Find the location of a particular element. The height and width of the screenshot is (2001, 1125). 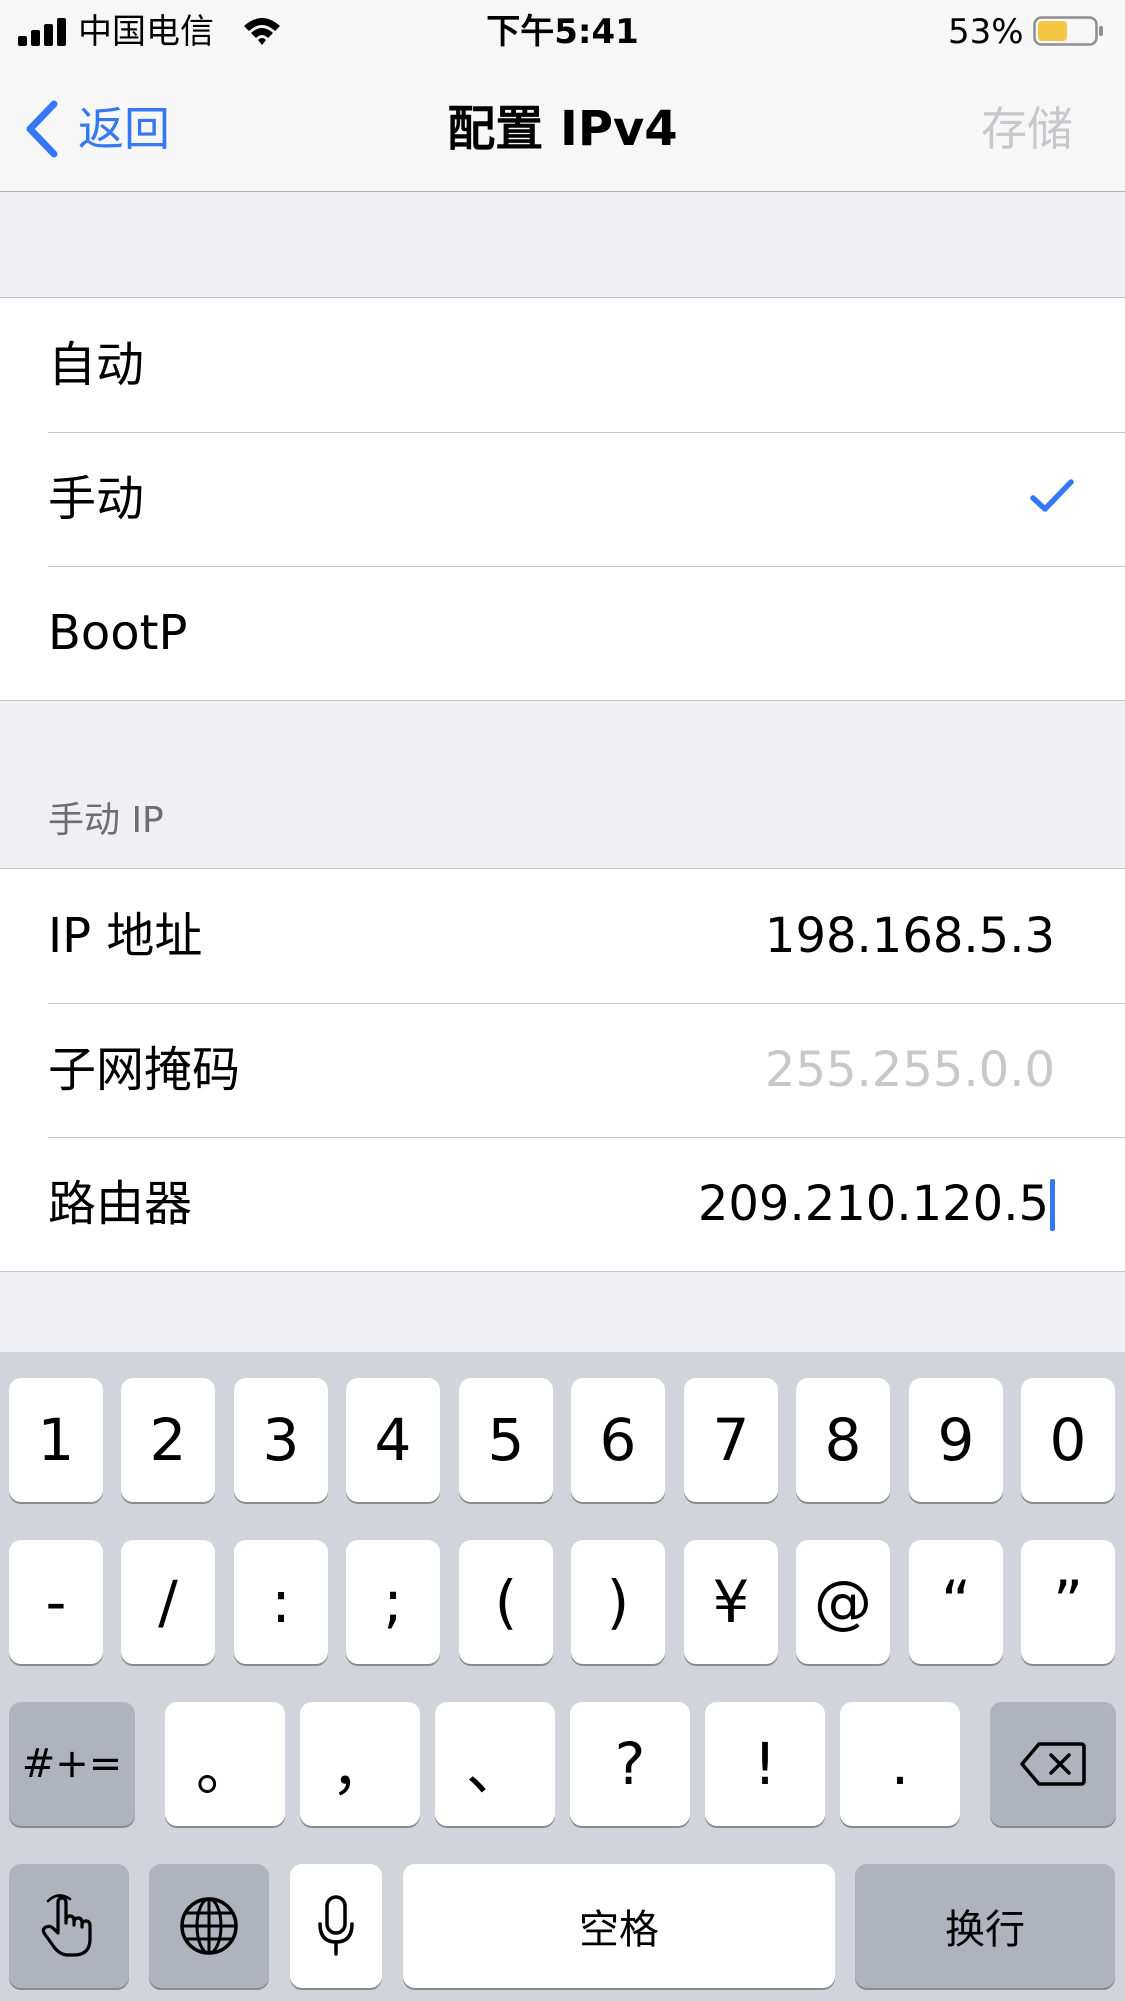

key-exclamation: ! is located at coordinates (765, 1764).